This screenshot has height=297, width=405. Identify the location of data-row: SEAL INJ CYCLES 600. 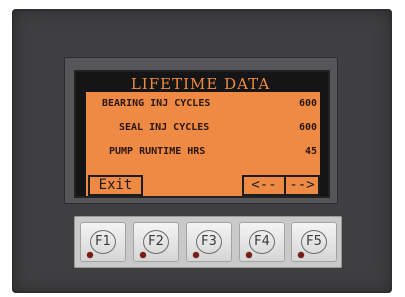
(203, 128).